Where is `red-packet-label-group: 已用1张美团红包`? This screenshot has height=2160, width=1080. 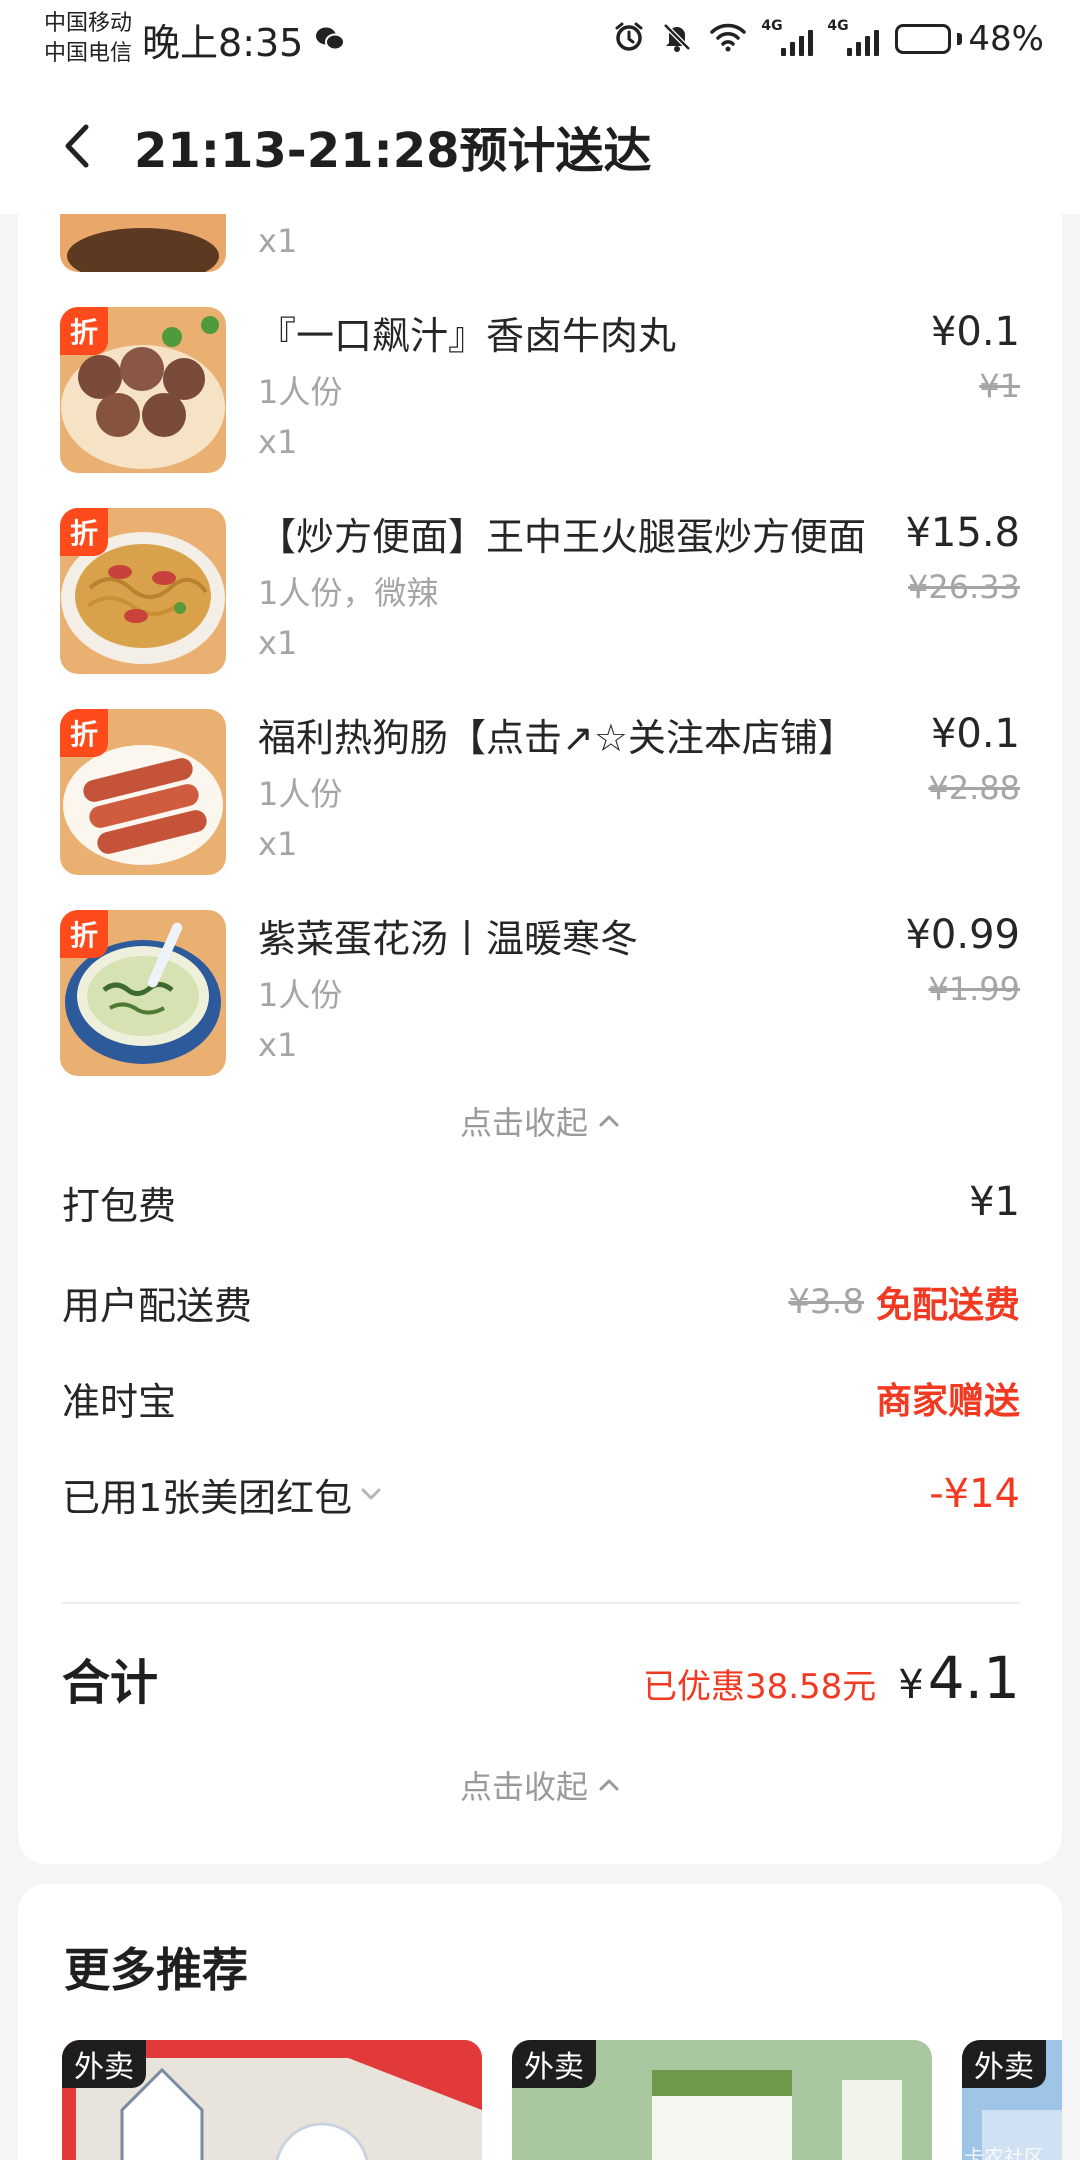
red-packet-label-group: 已用1张美团红包 is located at coordinates (222, 1494).